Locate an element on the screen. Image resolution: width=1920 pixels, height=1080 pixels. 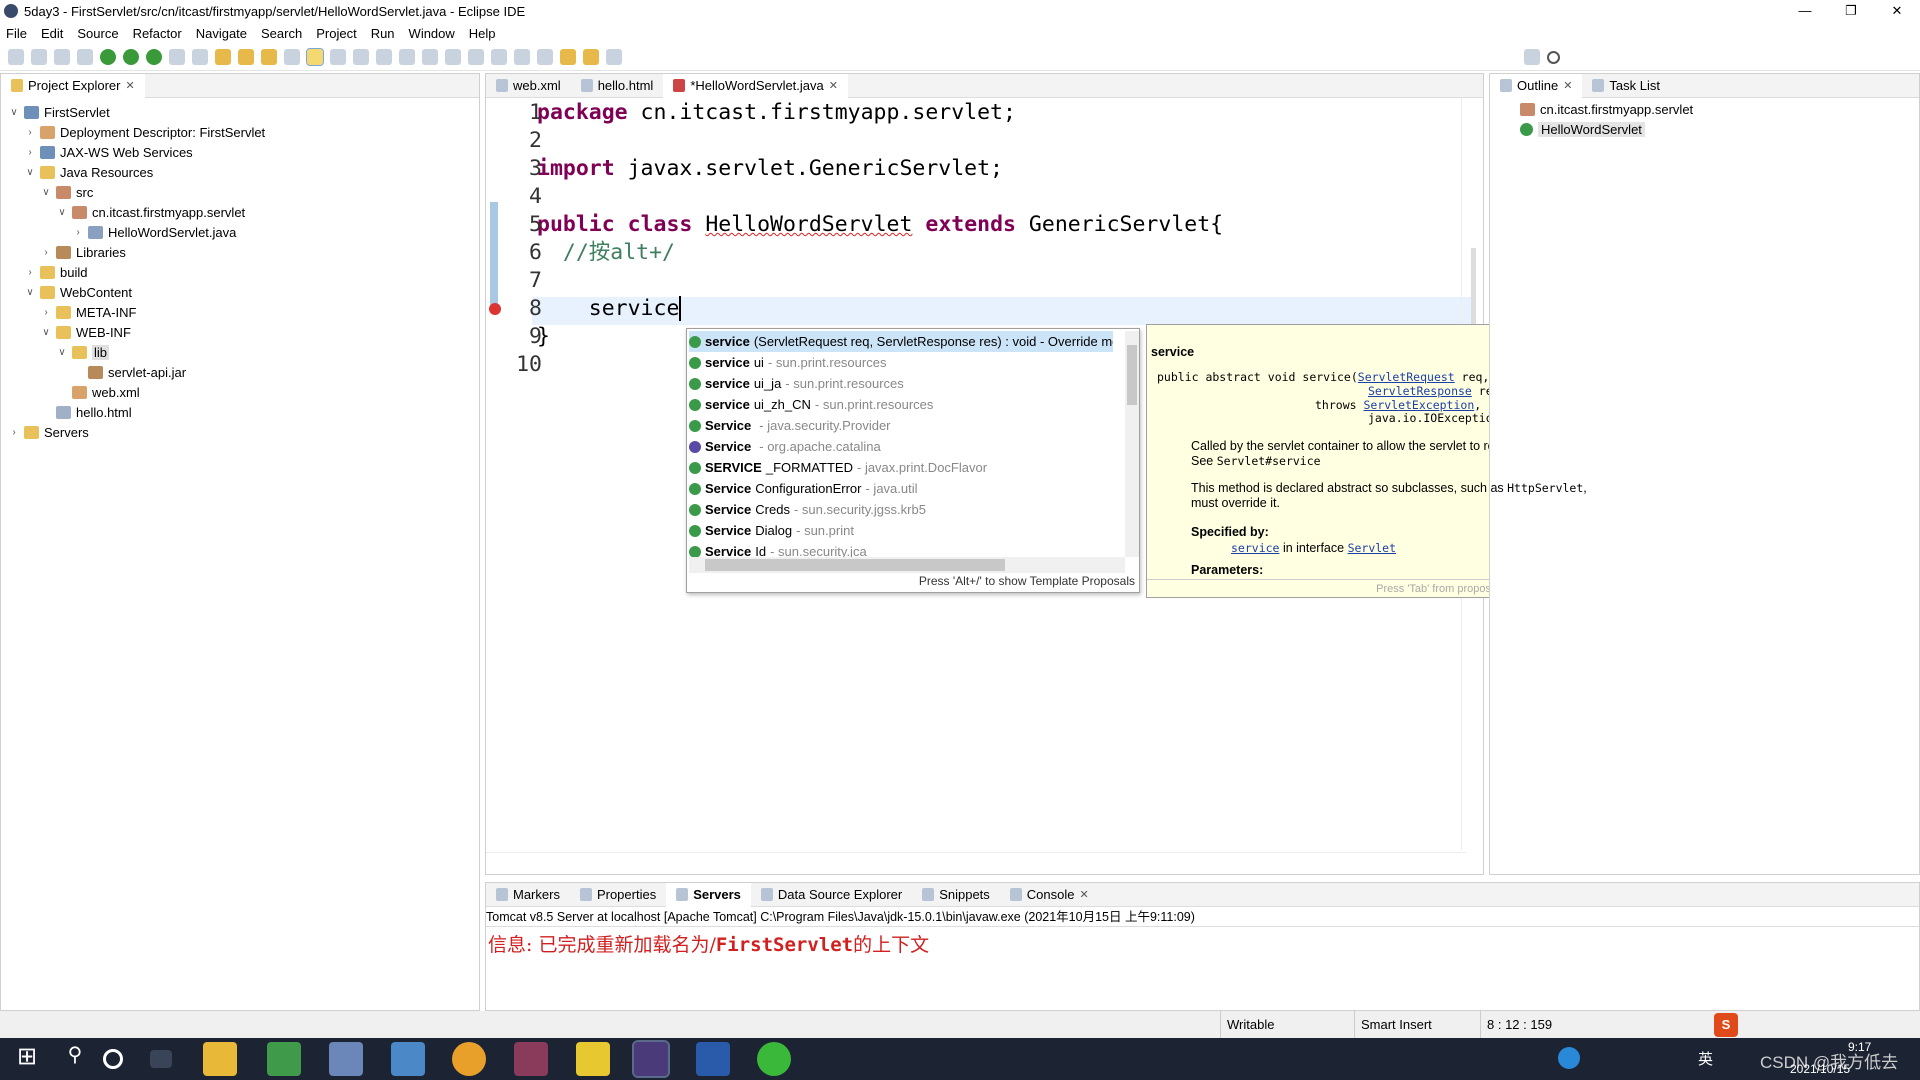
close-window-button: ✕ is located at coordinates (1897, 11).